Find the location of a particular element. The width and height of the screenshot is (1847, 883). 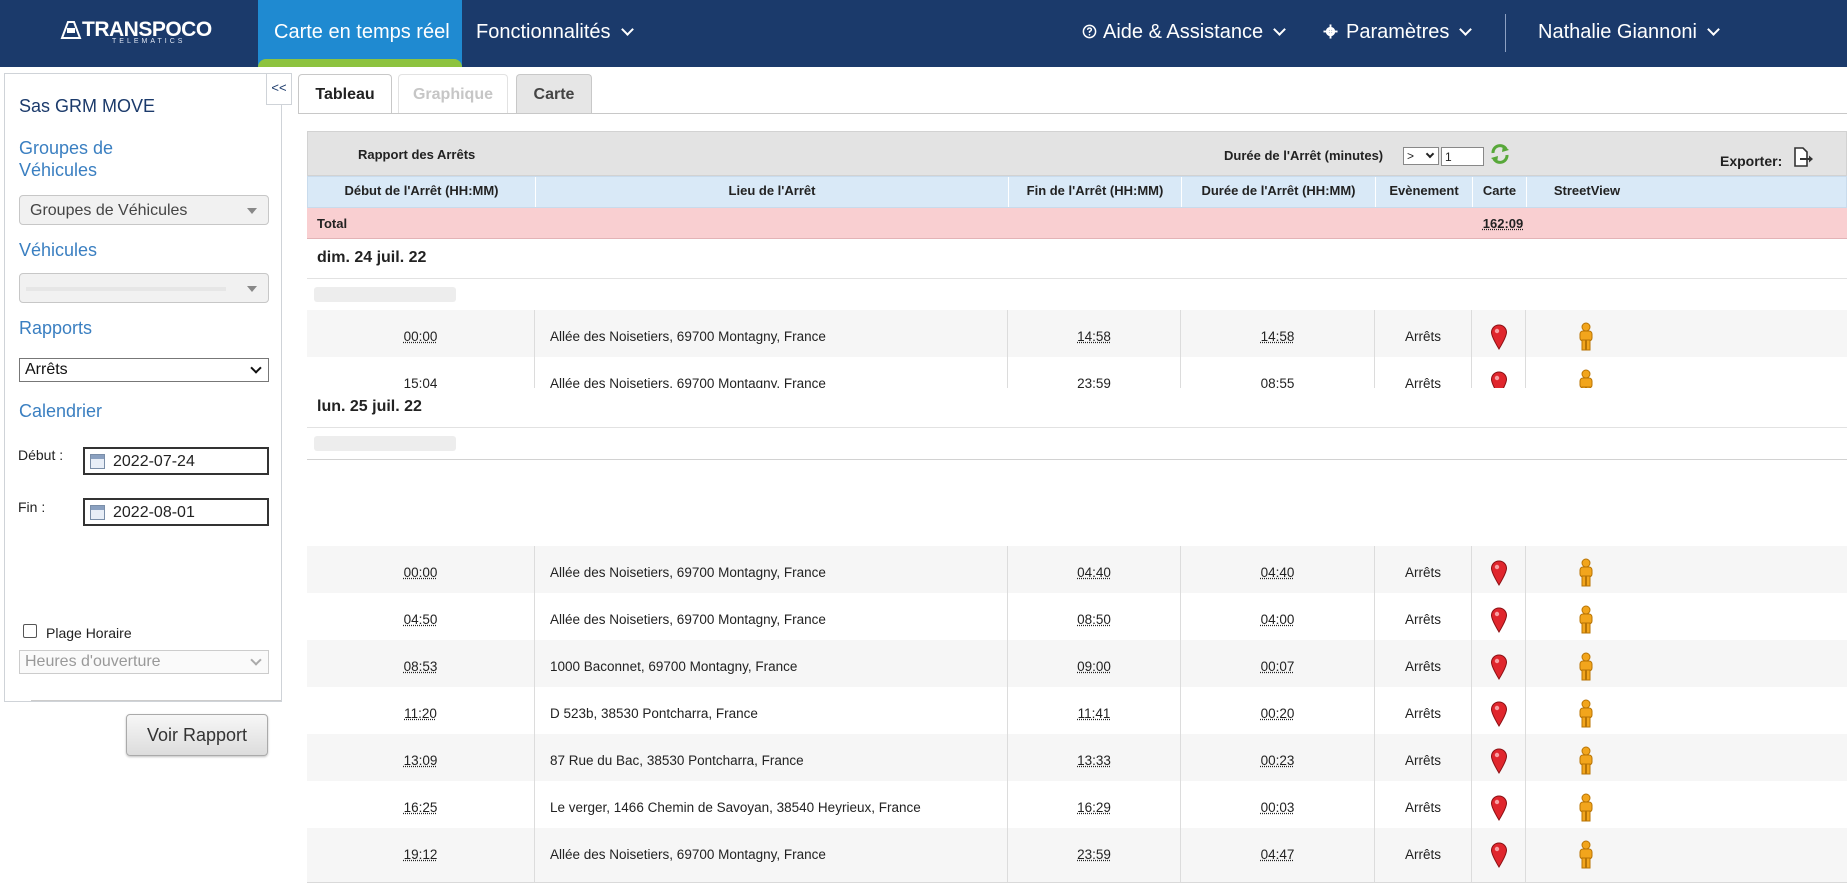

stop-start: 11:20 is located at coordinates (420, 713).